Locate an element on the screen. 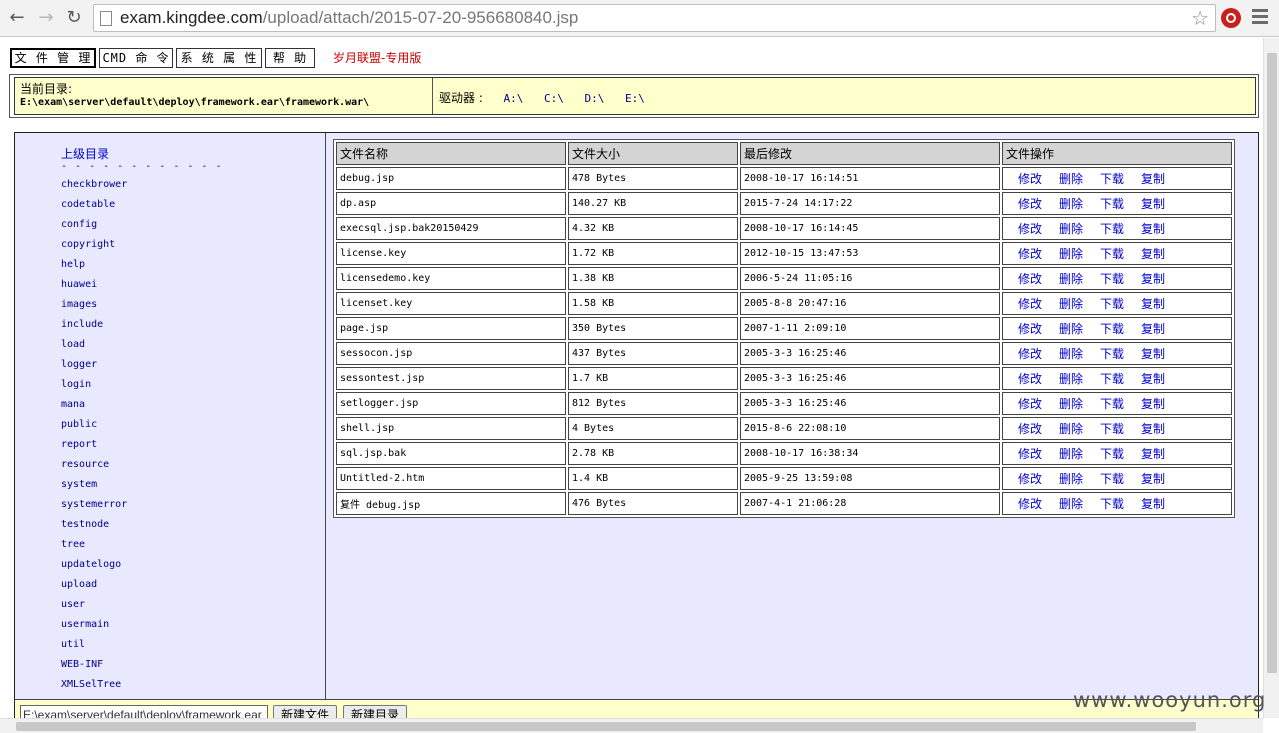 The height and width of the screenshot is (733, 1279). directory-link: resource is located at coordinates (94, 465).